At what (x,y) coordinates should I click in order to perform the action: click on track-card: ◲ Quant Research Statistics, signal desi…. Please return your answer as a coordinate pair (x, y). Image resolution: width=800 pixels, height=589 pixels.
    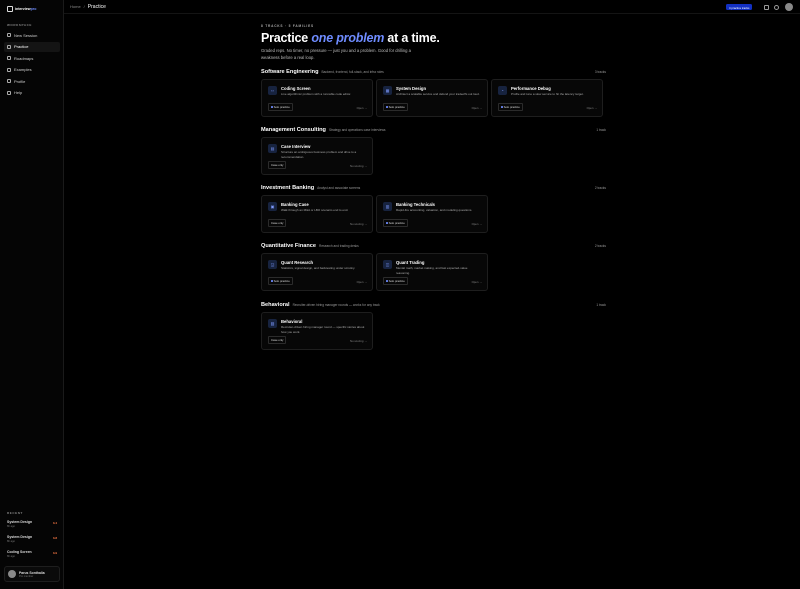
    Looking at the image, I should click on (317, 272).